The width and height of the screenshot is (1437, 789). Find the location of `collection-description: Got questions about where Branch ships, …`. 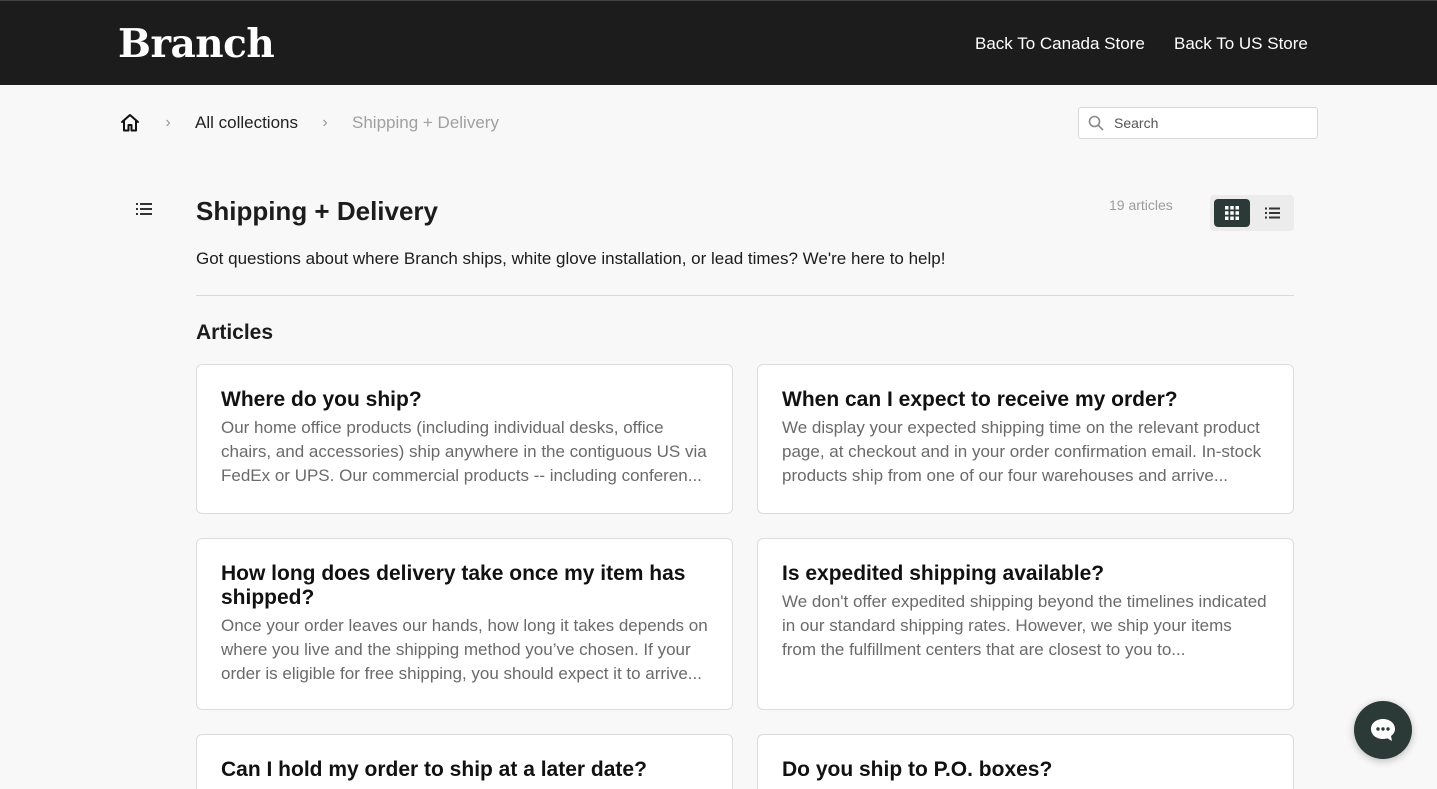

collection-description: Got questions about where Branch ships, … is located at coordinates (571, 258).